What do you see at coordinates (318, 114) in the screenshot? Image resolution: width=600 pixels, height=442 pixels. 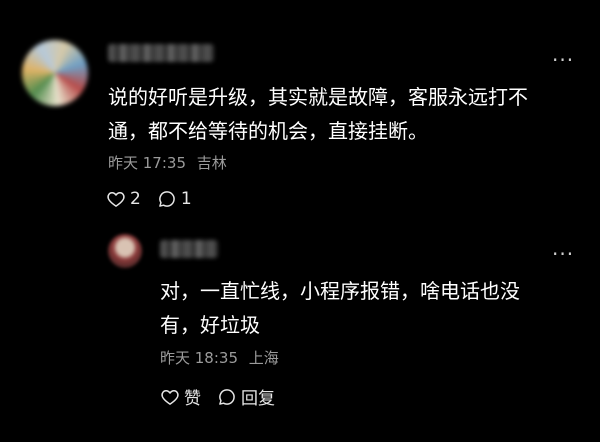 I see `comment-text: 说的好听是升级，其实就是故障，客服永远打不 通，都不给等待的机会，直接挂断。` at bounding box center [318, 114].